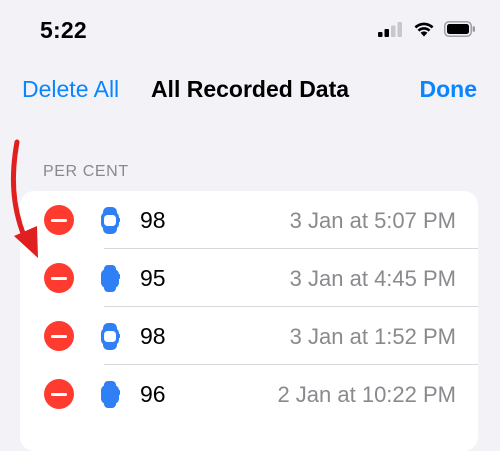 This screenshot has height=451, width=500. I want to click on list-item: 96 2 Jan at 10:22 PM, so click(249, 394).